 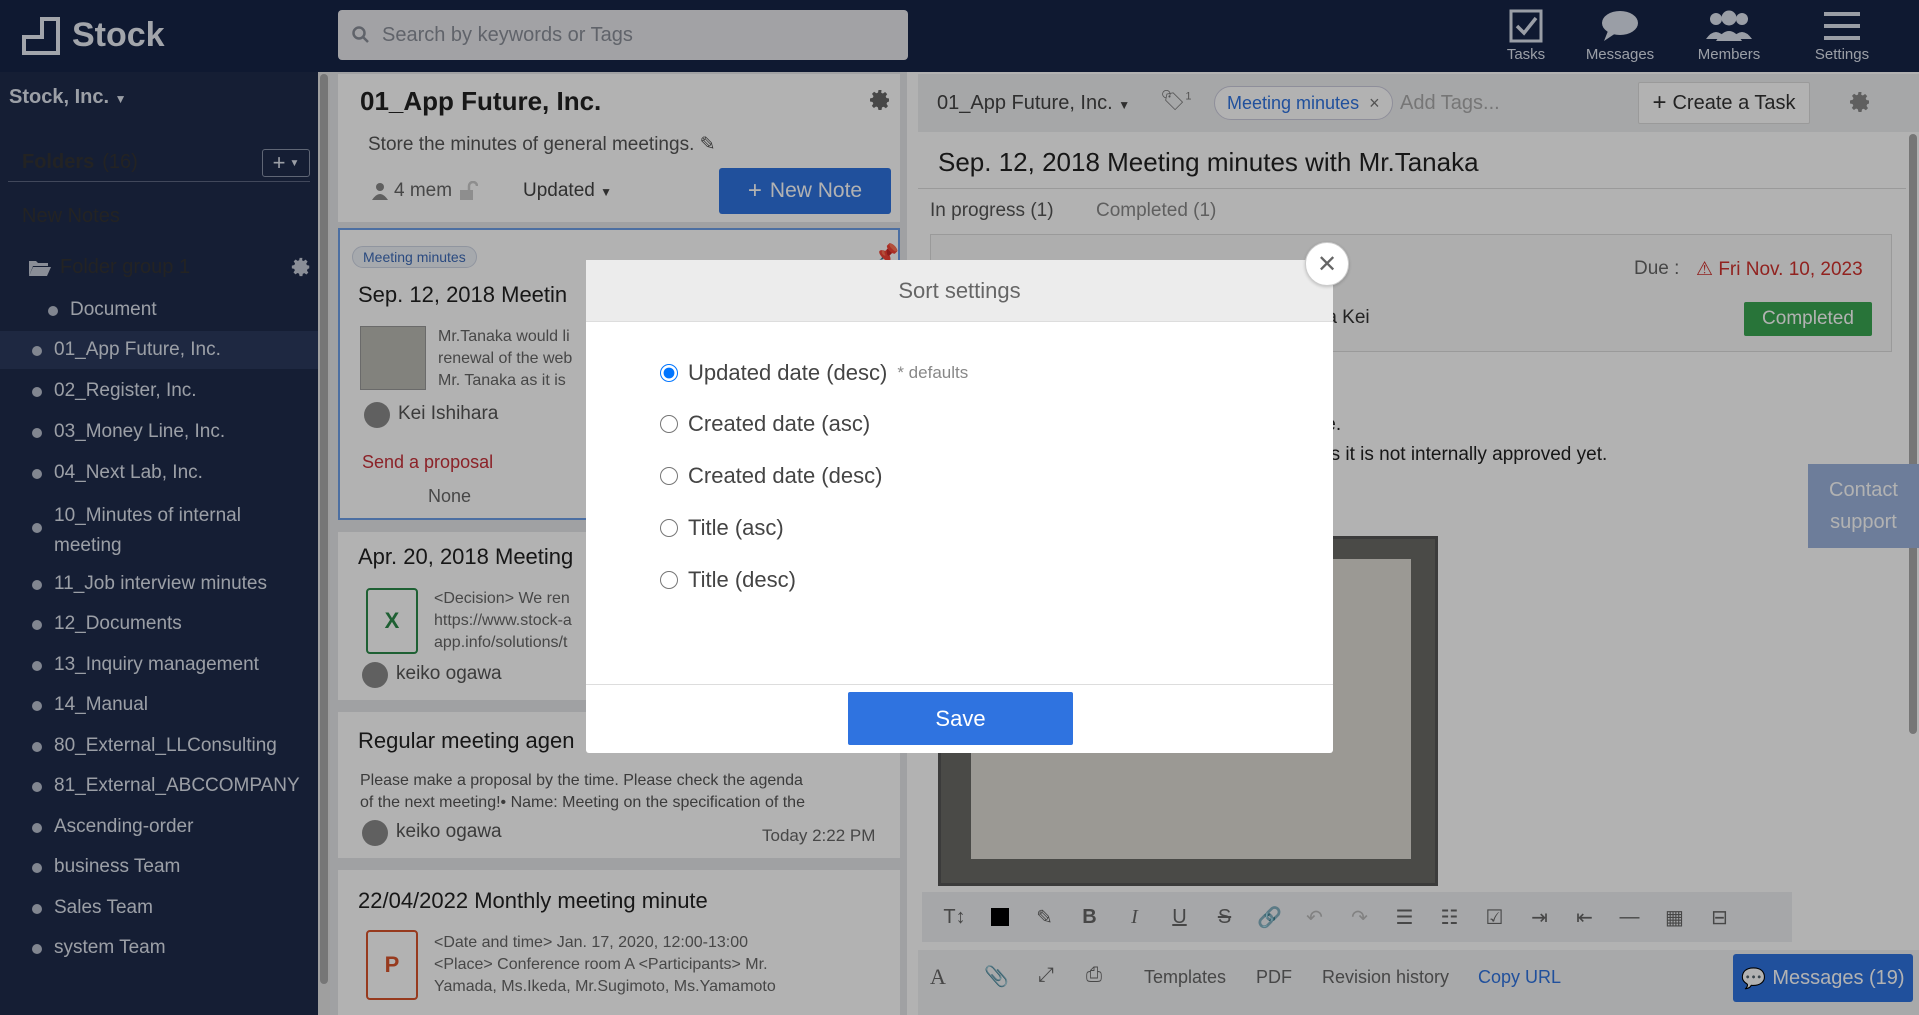 I want to click on sort-option-label: Title (asc), so click(x=736, y=527).